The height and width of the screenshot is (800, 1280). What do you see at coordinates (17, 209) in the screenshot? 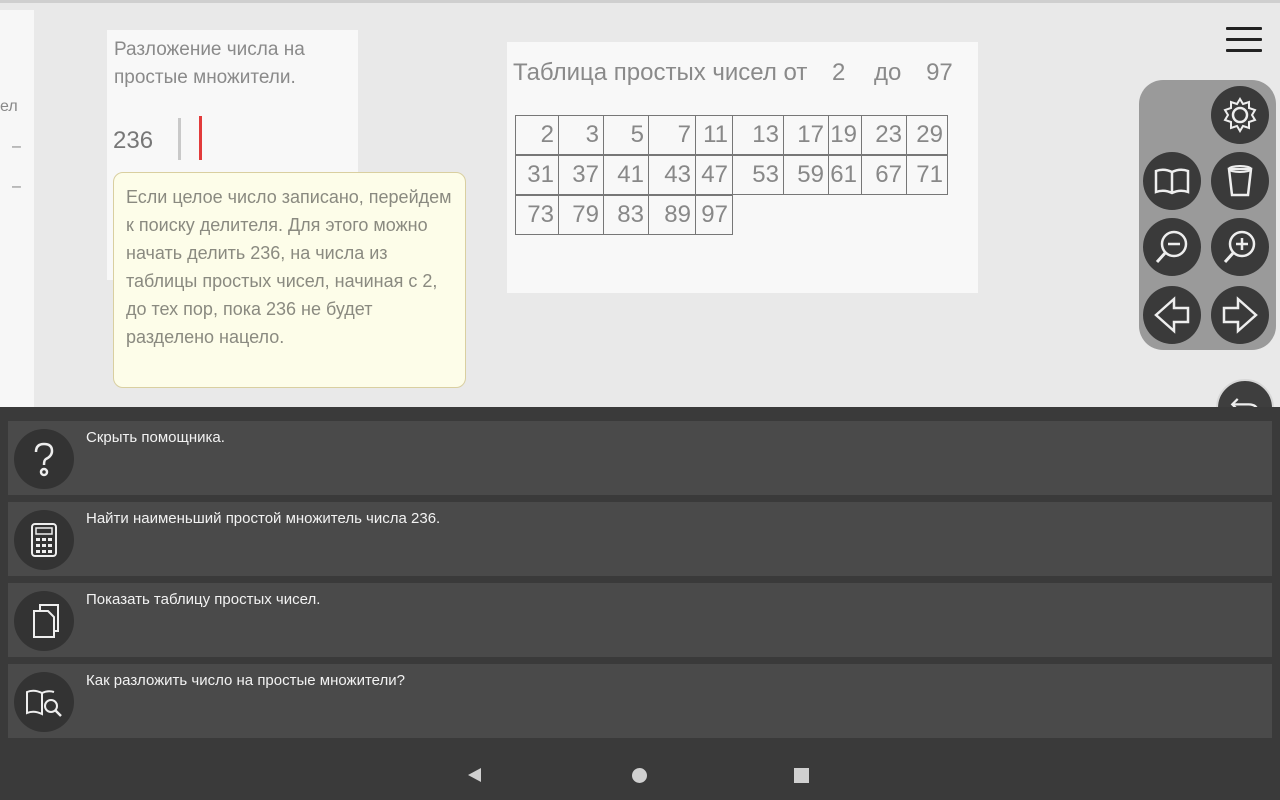
I see `left-side-panel: ел – –` at bounding box center [17, 209].